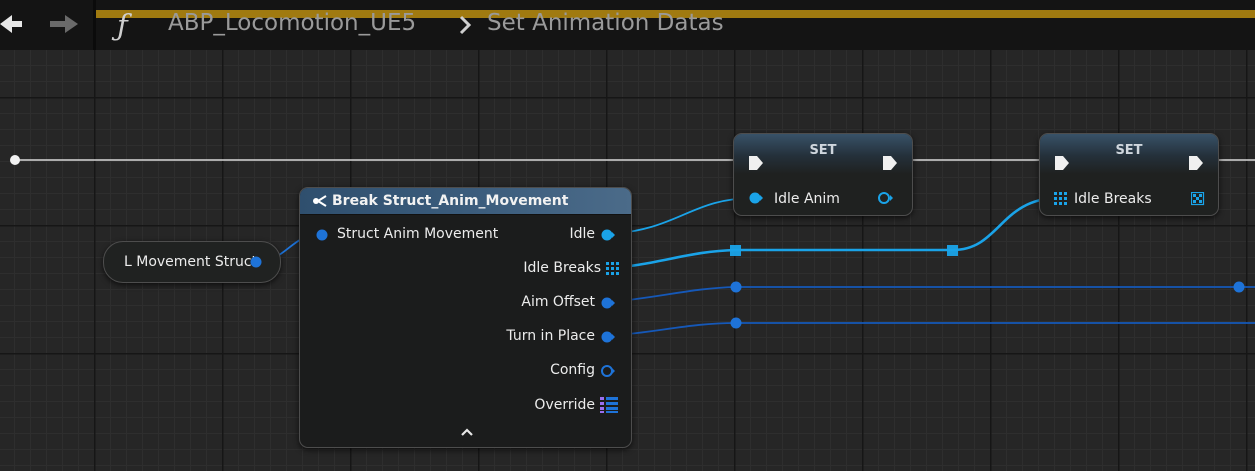 The width and height of the screenshot is (1255, 471). Describe the element at coordinates (608, 371) in the screenshot. I see `config-output-pin` at that location.